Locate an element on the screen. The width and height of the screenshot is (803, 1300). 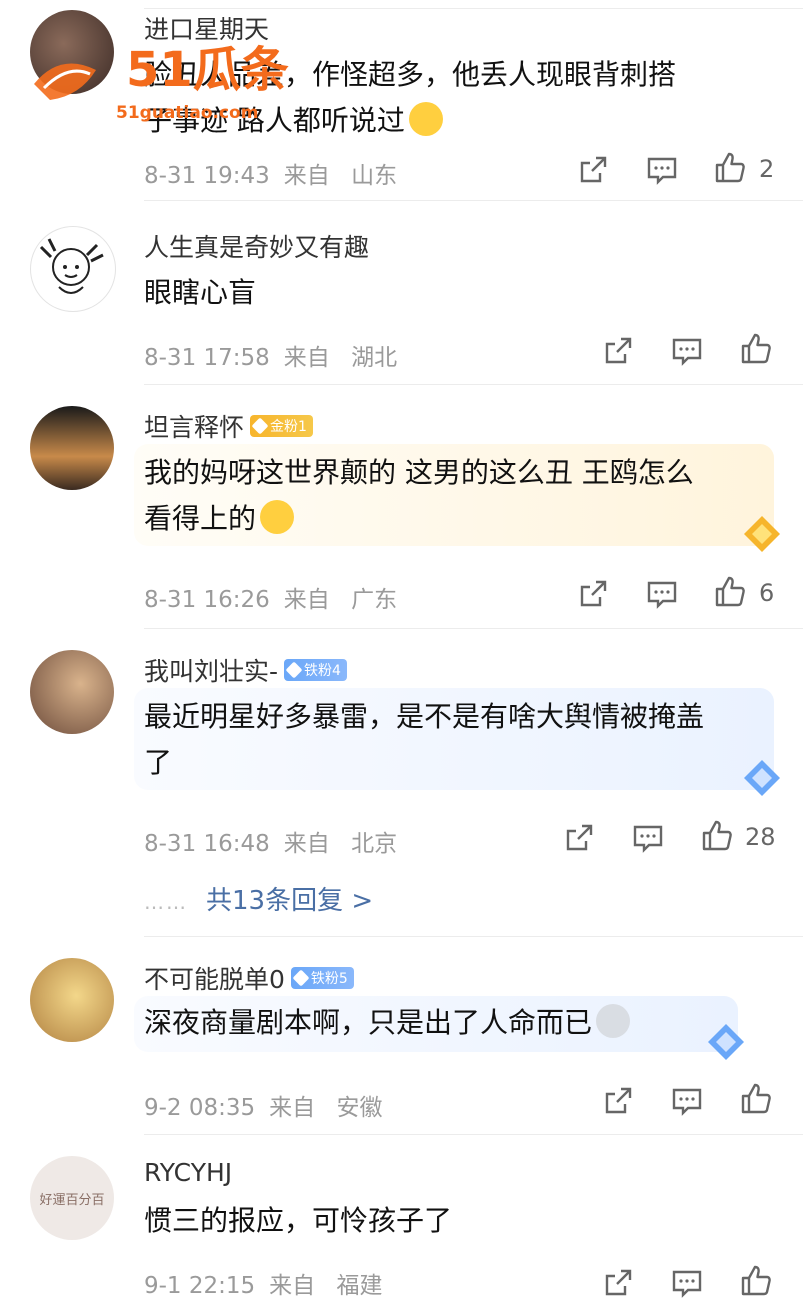
crown-icon is located at coordinates (260, 426).